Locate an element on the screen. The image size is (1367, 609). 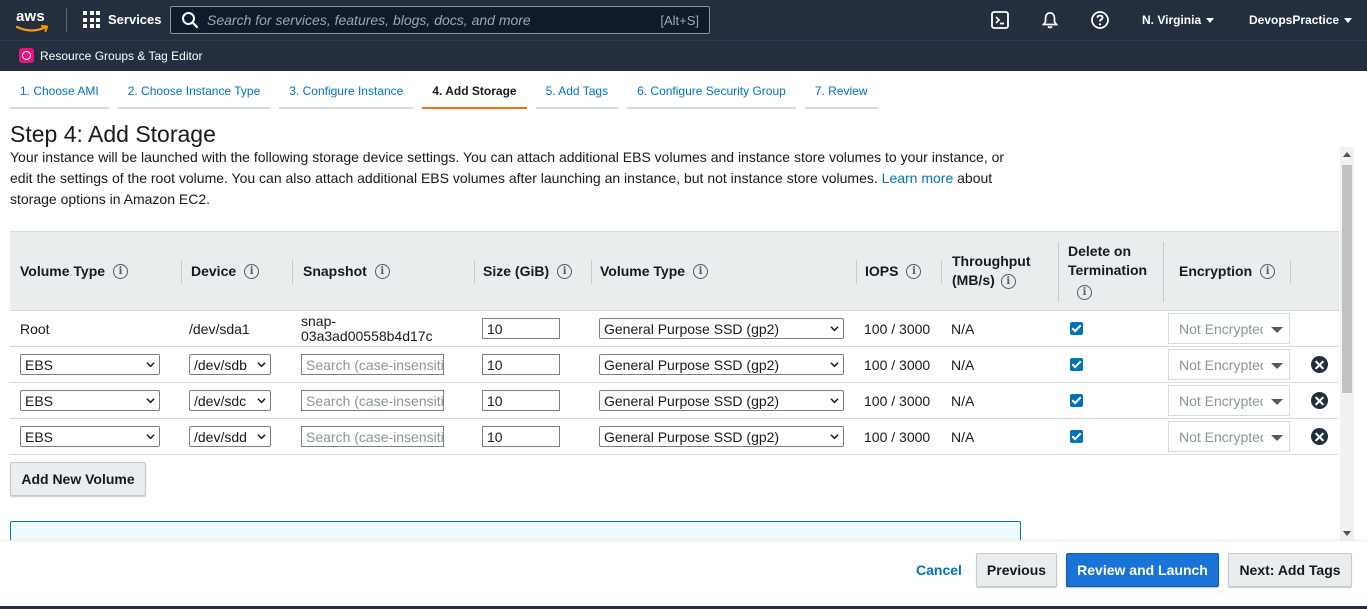
tab-review: 7. Review is located at coordinates (841, 93).